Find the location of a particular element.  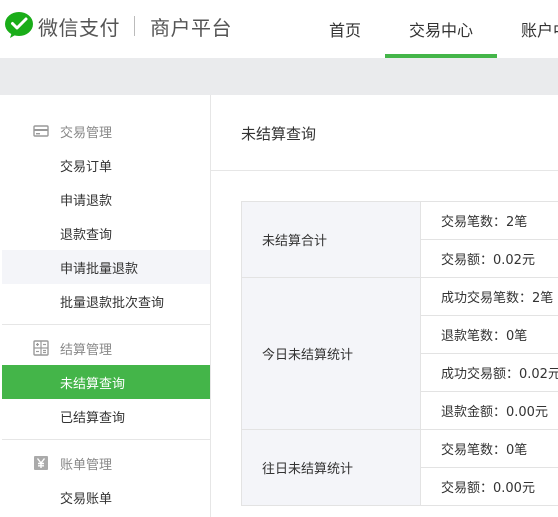

value-cell: 交易笔数：0笔 is located at coordinates (489, 448).